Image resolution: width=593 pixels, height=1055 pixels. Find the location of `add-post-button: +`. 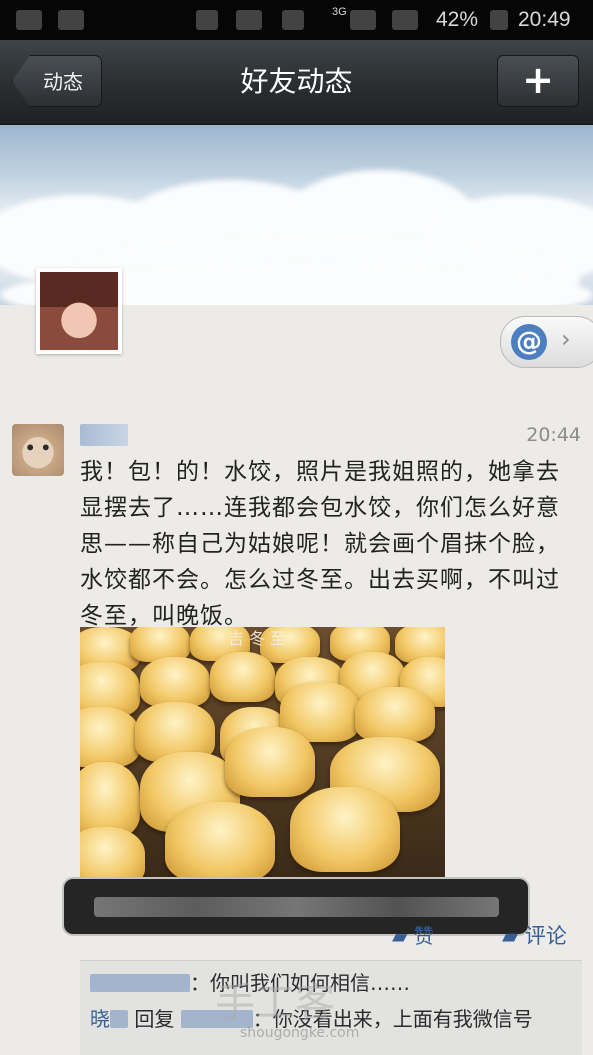

add-post-button: + is located at coordinates (538, 81).